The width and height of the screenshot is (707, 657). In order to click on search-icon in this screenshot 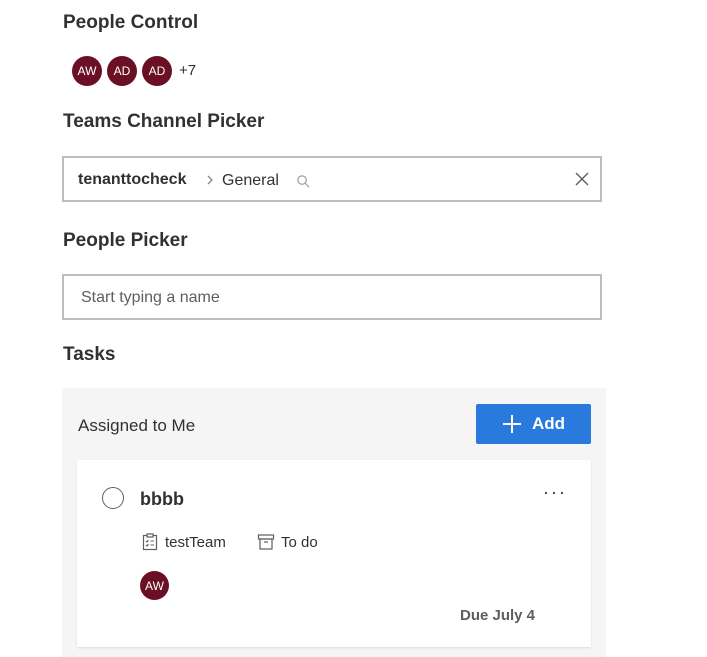, I will do `click(303, 181)`.